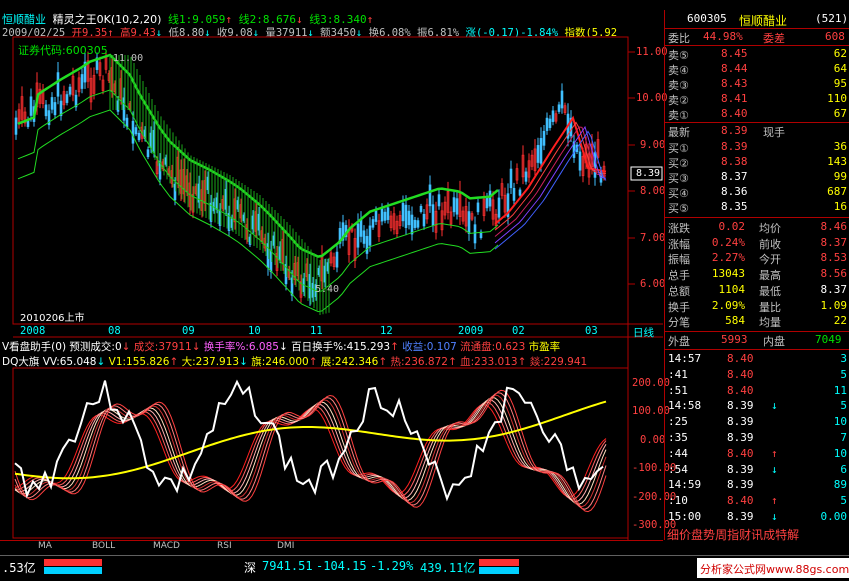 The image size is (849, 581). What do you see at coordinates (392, 566) in the screenshot?
I see `status-pct: -1.29%` at bounding box center [392, 566].